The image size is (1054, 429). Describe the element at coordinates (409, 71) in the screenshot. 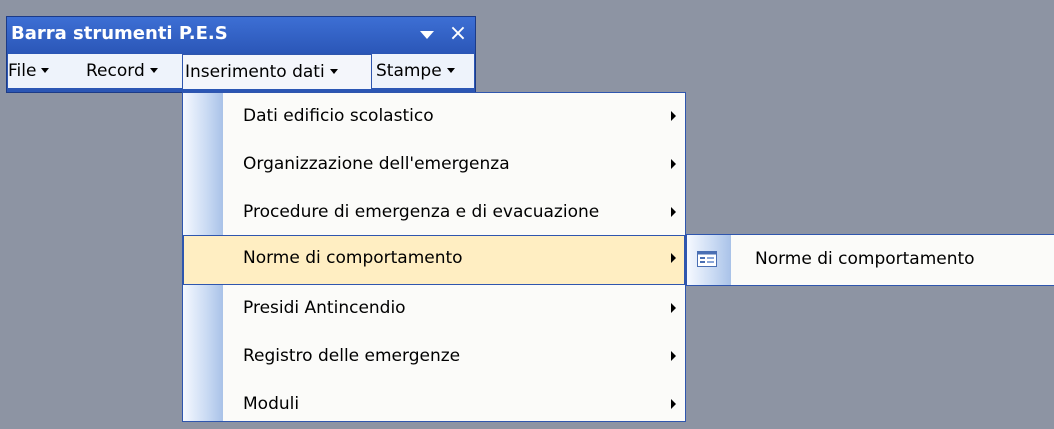

I see `menu-stampe-label: Stampe` at that location.